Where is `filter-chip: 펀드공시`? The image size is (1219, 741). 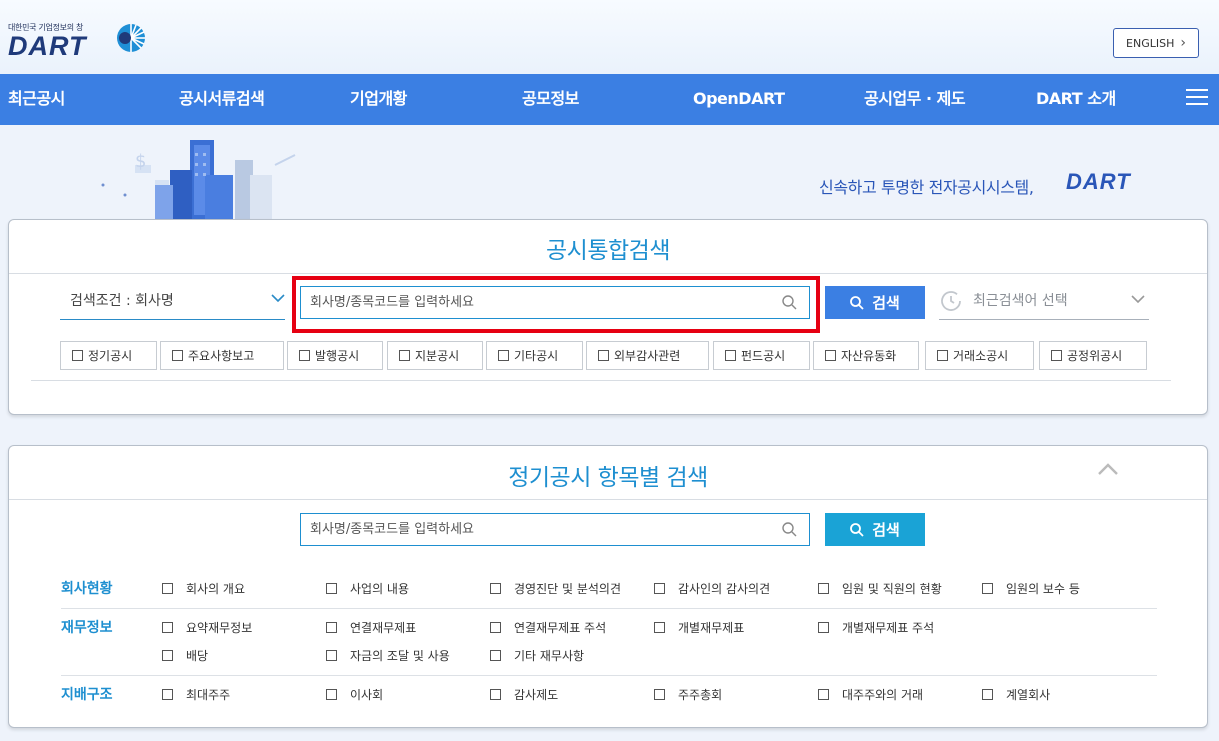
filter-chip: 펀드공시 is located at coordinates (761, 355).